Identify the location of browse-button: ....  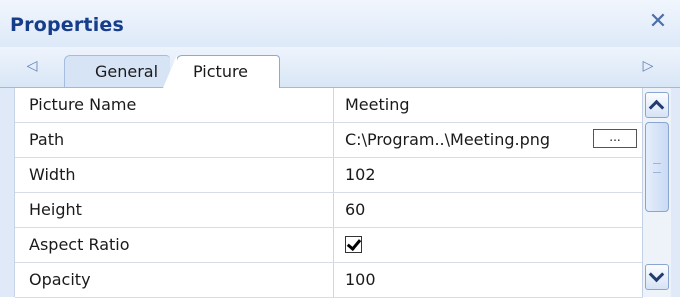
(615, 138).